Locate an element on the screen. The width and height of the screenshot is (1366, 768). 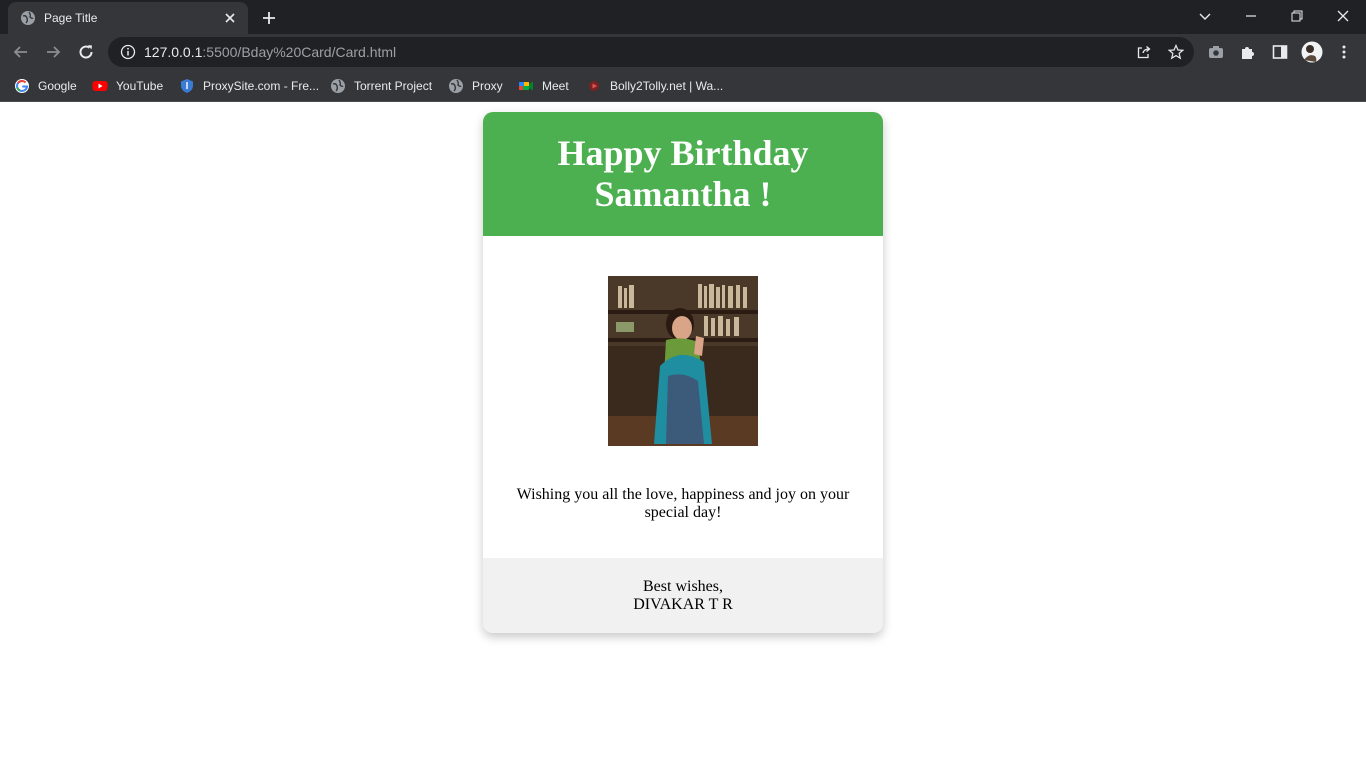
birthday-photo is located at coordinates (683, 361).